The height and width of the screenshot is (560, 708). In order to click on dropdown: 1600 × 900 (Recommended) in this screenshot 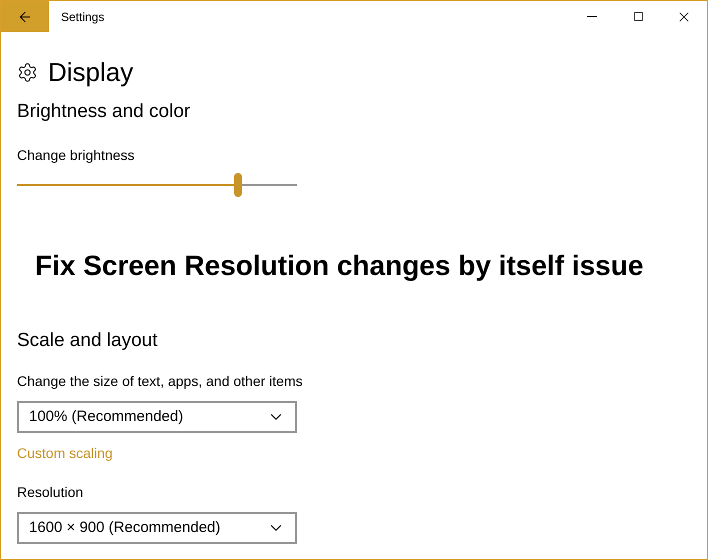, I will do `click(157, 528)`.